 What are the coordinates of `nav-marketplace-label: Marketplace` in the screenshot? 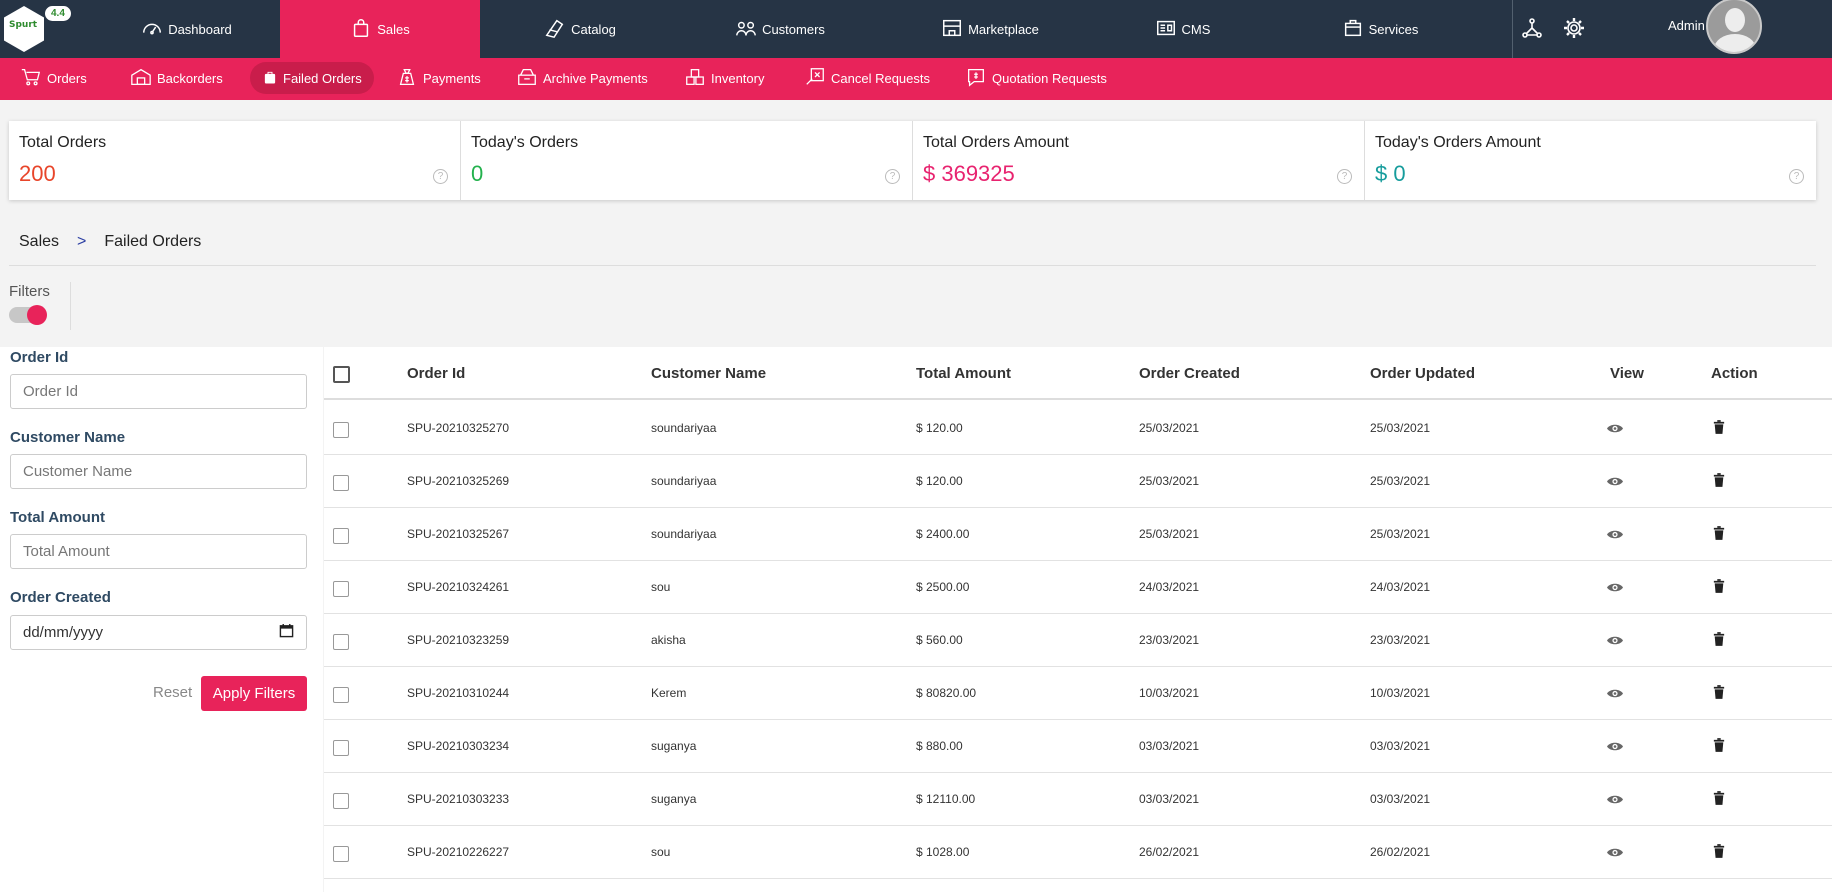 It's located at (1003, 29).